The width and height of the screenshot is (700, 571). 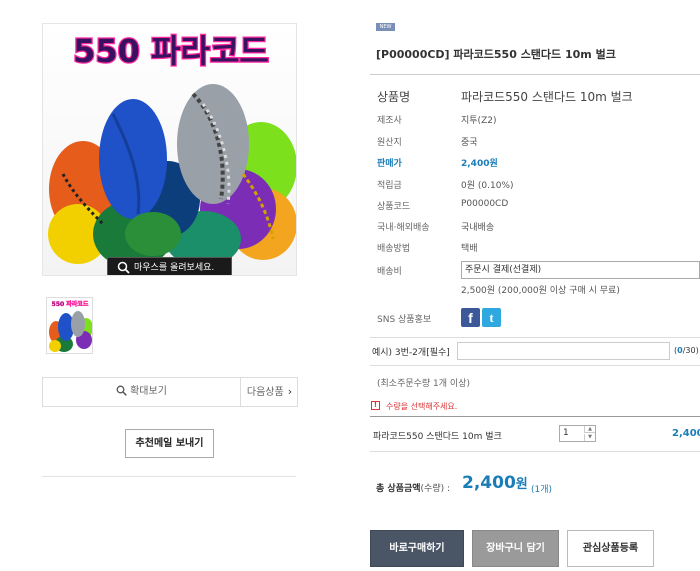 I want to click on sns-label: SNS 상품홍보, so click(x=404, y=320).